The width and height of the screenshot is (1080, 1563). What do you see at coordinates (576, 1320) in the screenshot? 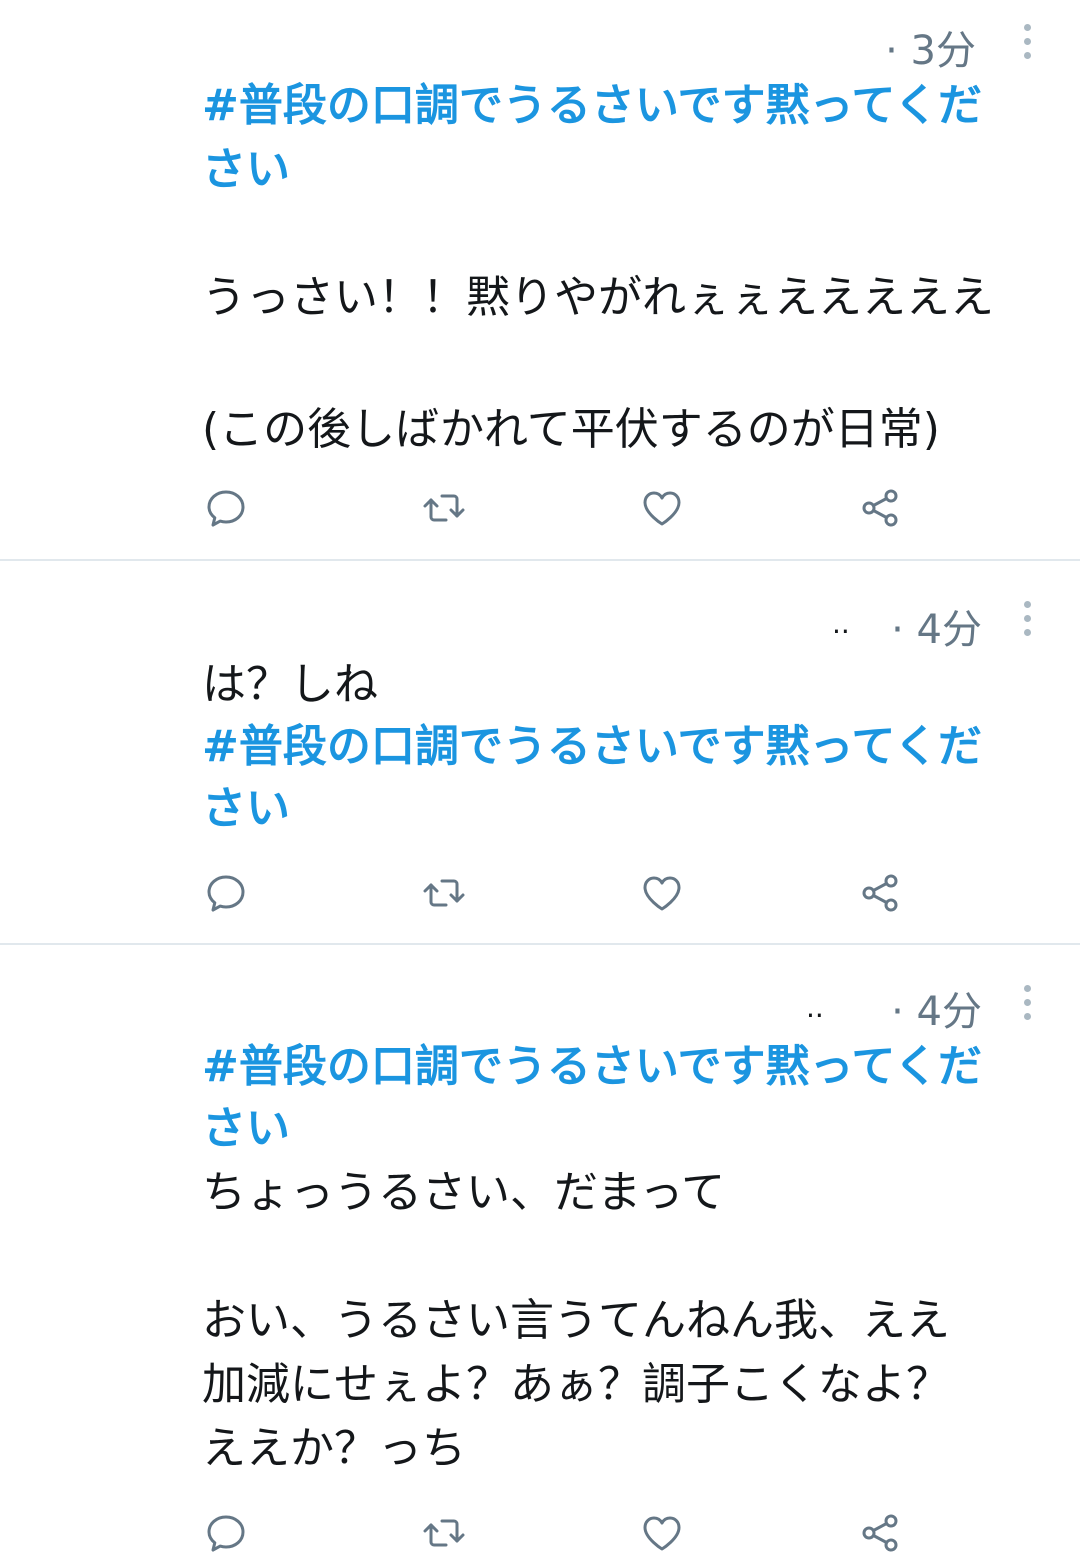
I see `tweet-text-line: おい、うるさい言うてんねん我、ええ` at bounding box center [576, 1320].